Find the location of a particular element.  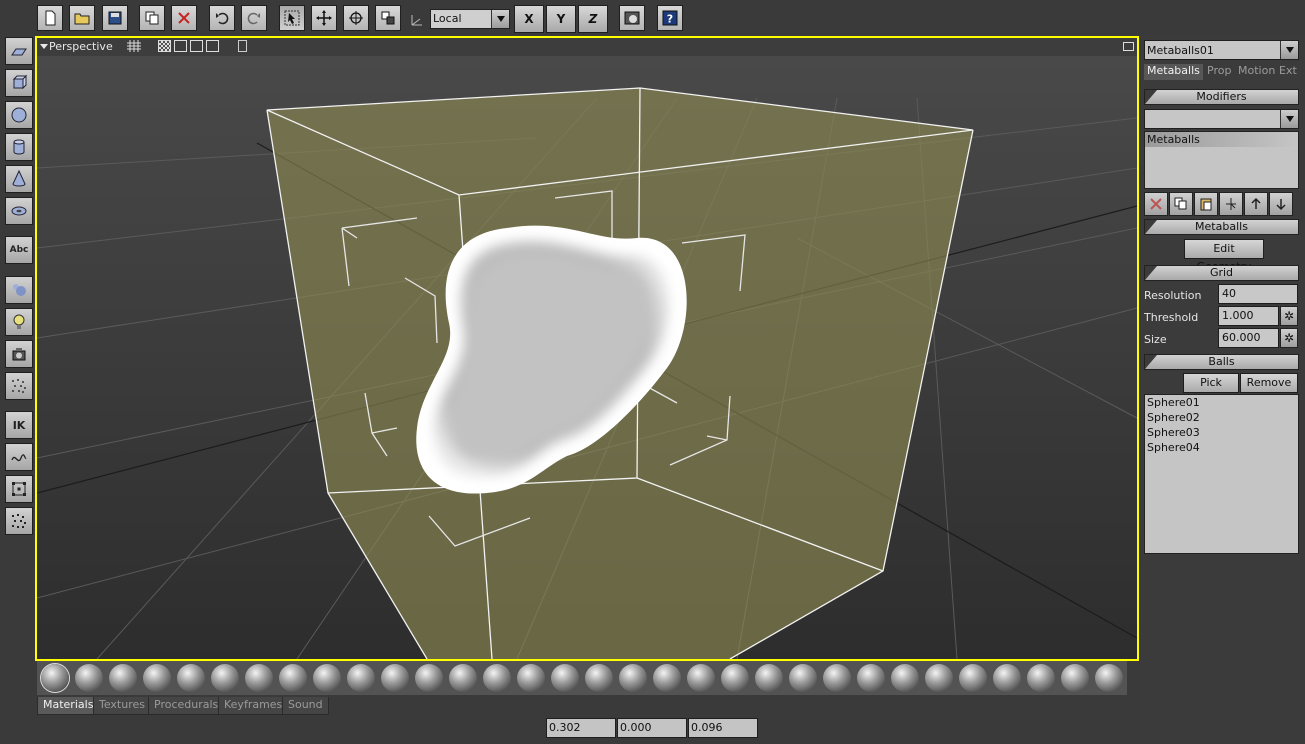

viewport-title: Perspective is located at coordinates (81, 46).